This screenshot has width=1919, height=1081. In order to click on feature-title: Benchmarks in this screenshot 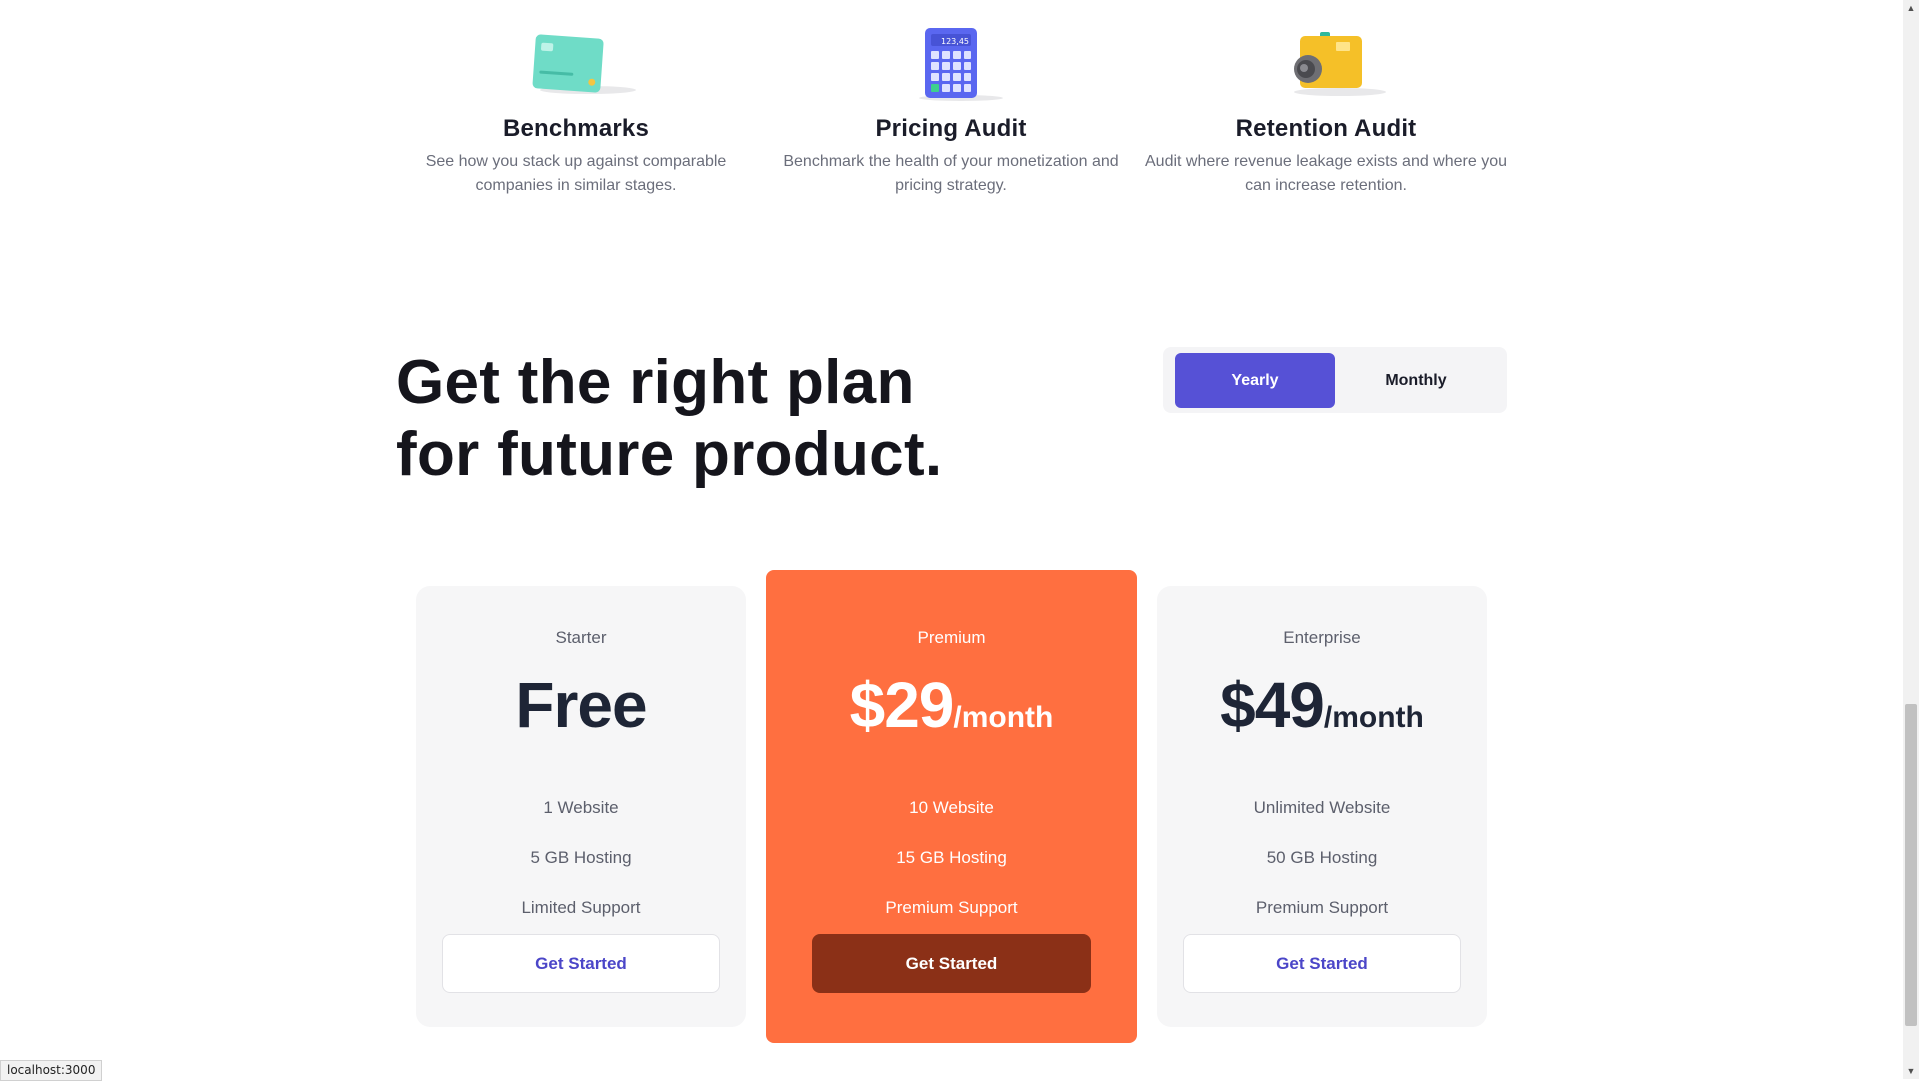, I will do `click(576, 128)`.